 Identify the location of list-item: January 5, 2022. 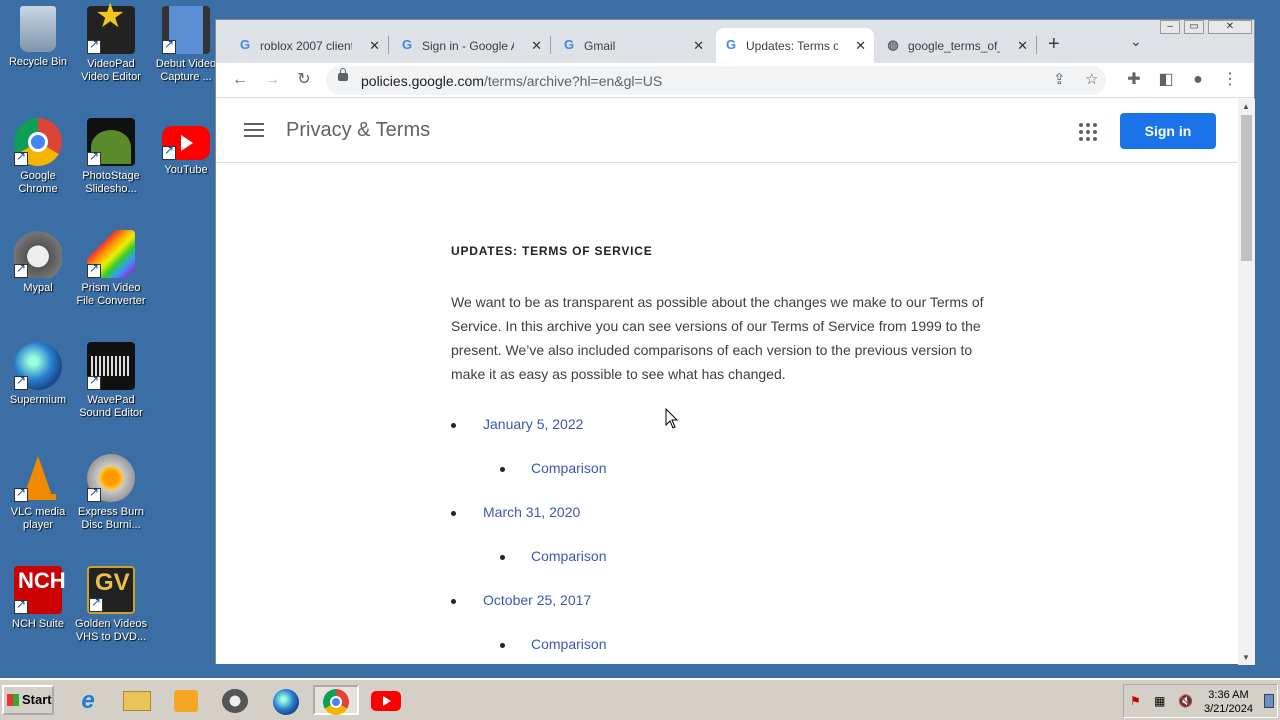
(721, 438).